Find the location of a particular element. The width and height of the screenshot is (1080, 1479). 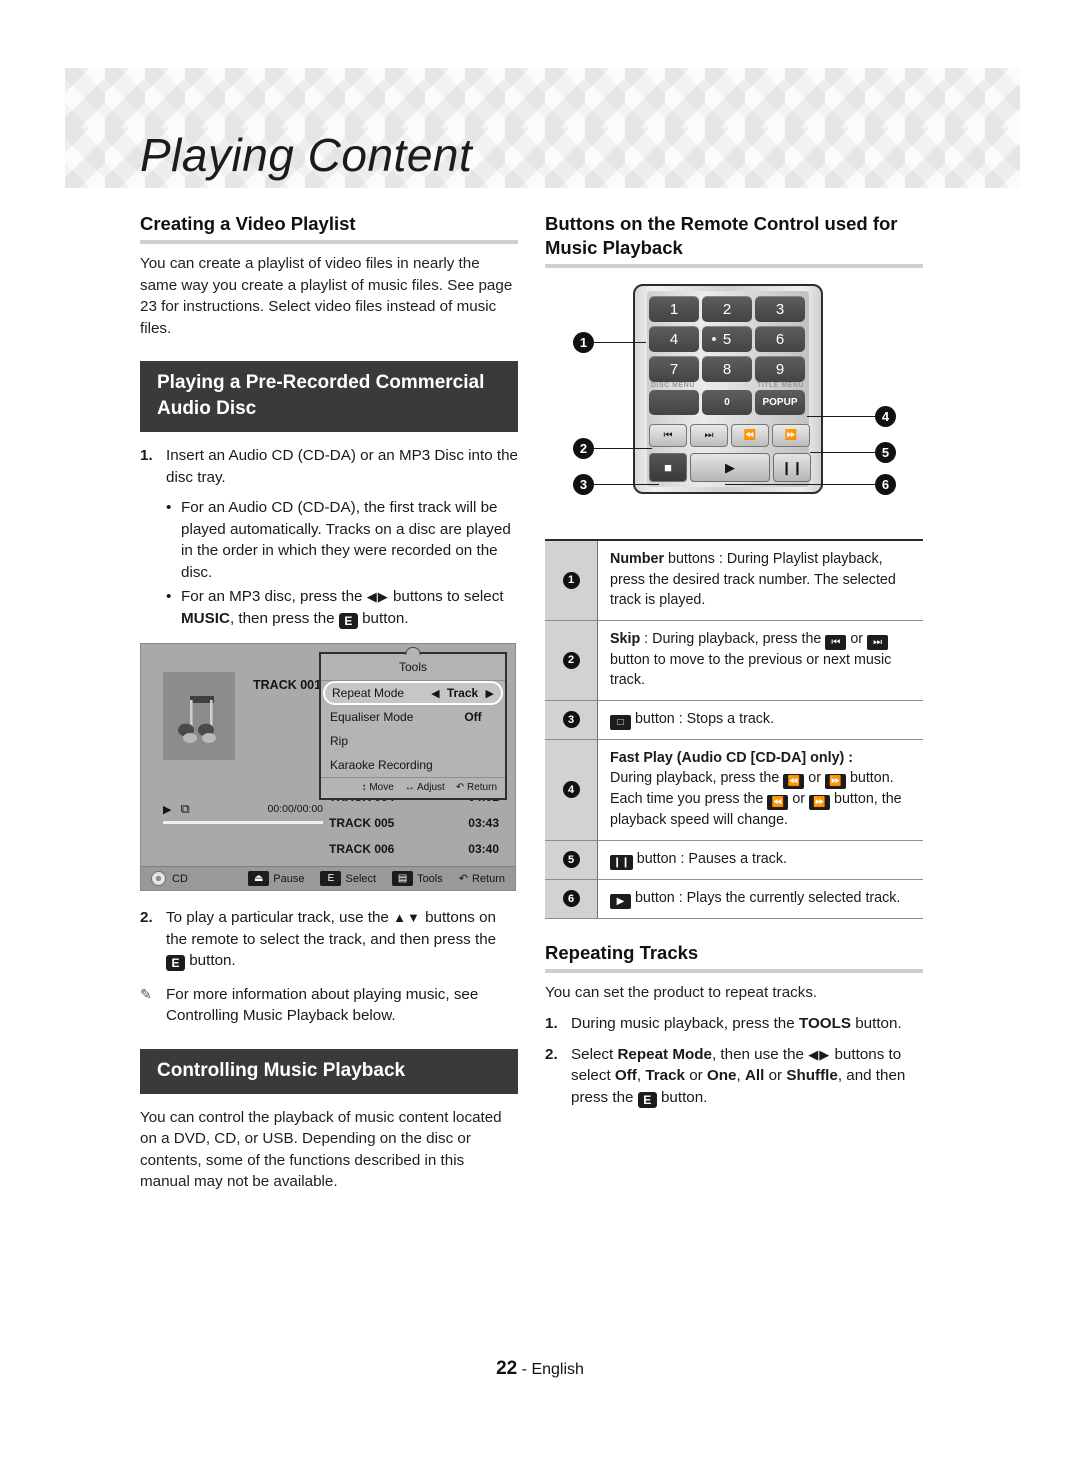

page-number: 22 is located at coordinates (507, 1368).